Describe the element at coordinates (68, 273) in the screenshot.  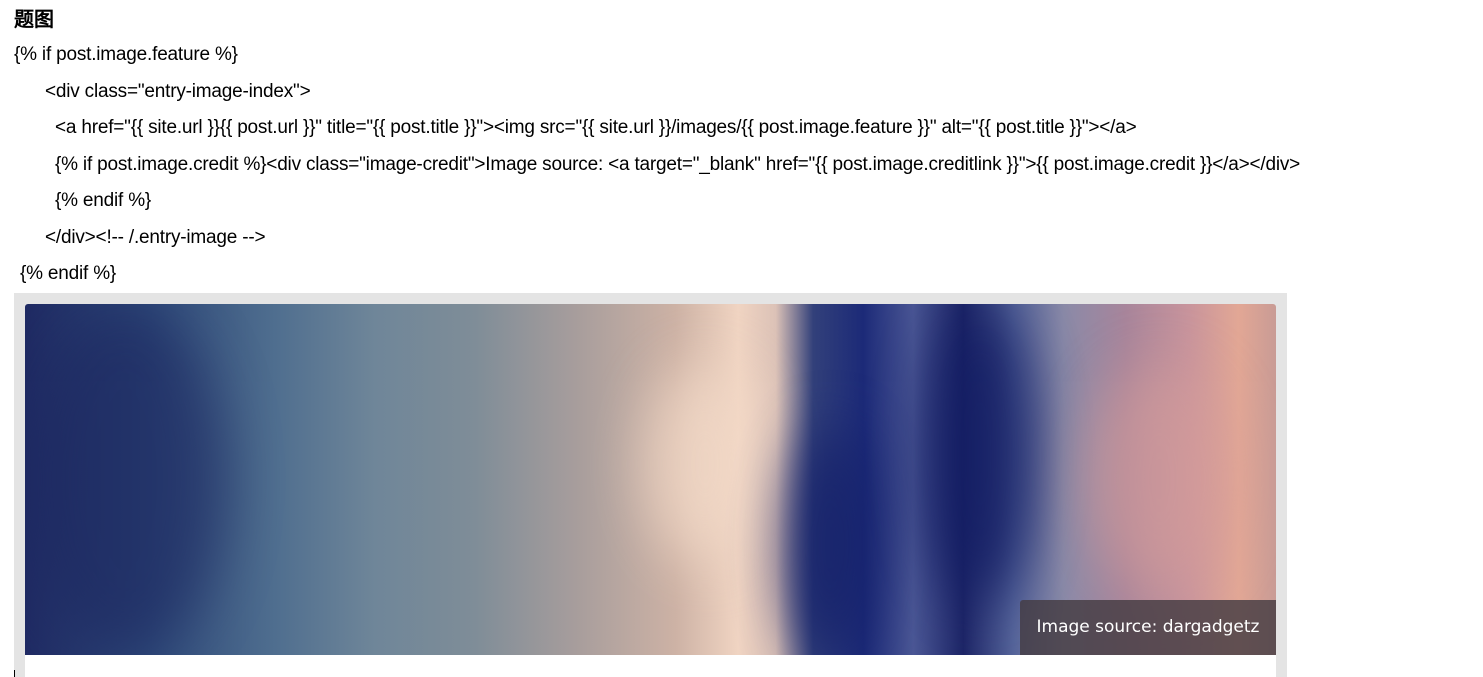
I see `code-line-7: {% endif %}` at that location.